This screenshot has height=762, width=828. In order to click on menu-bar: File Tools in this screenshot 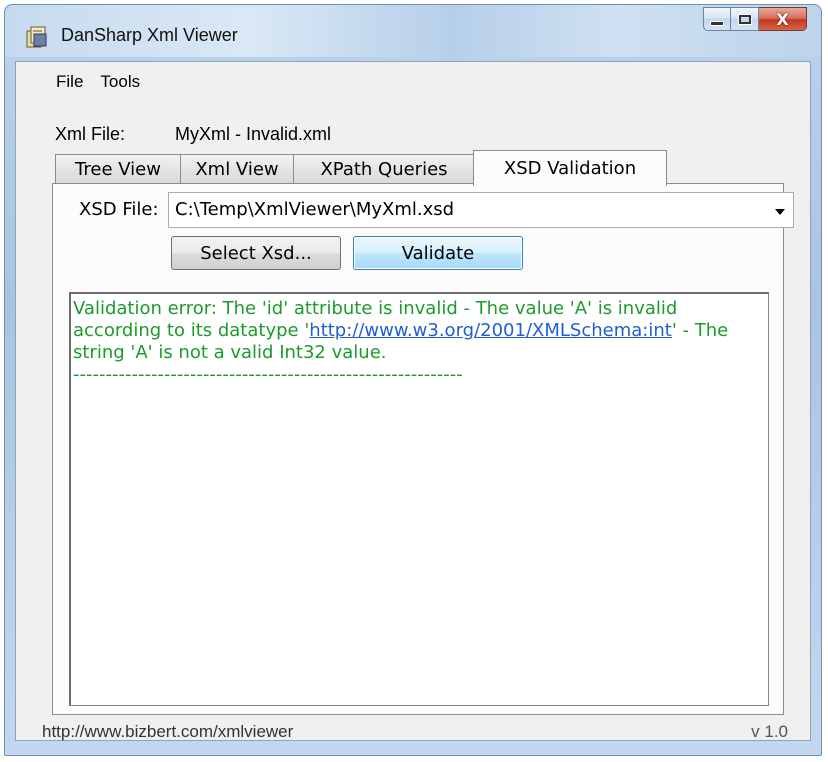, I will do `click(86, 82)`.